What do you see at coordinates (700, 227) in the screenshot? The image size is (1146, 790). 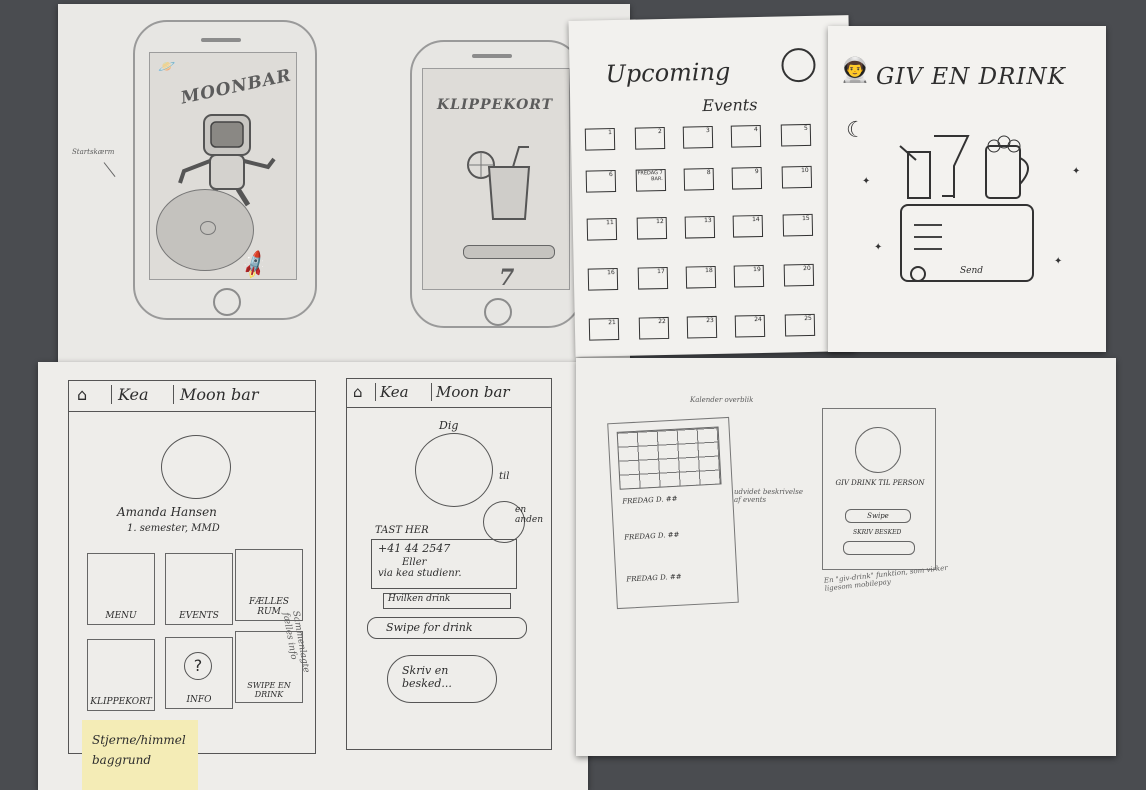 I see `calendar-day: 13` at bounding box center [700, 227].